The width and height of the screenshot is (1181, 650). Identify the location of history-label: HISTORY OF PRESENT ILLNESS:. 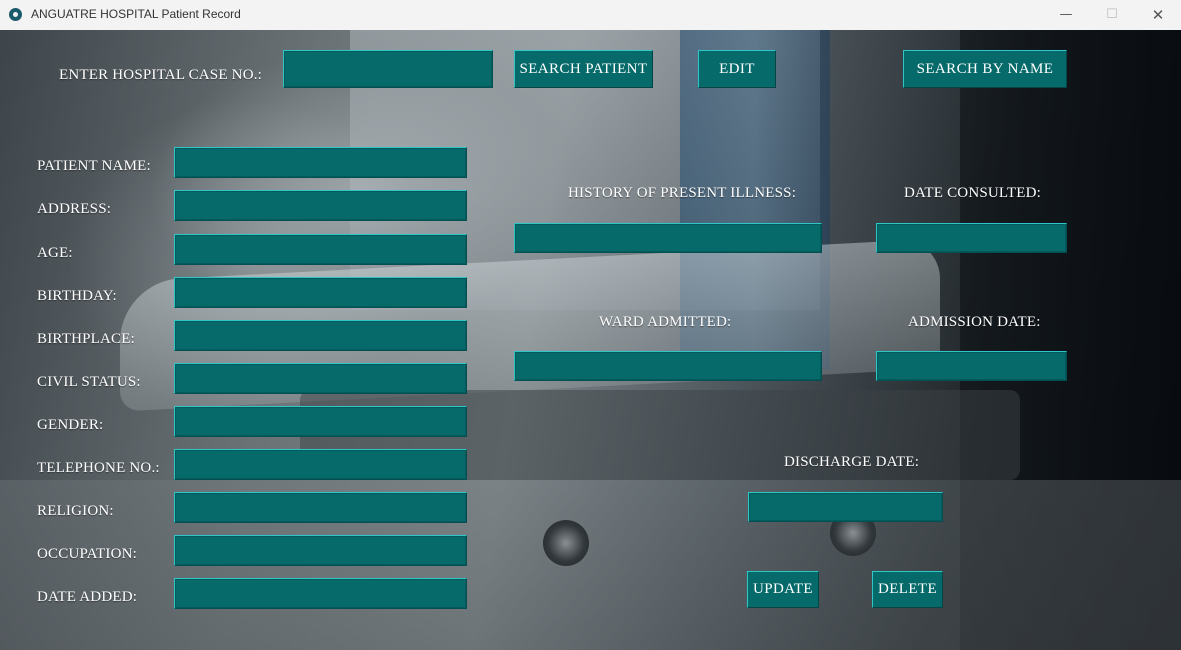
(682, 193).